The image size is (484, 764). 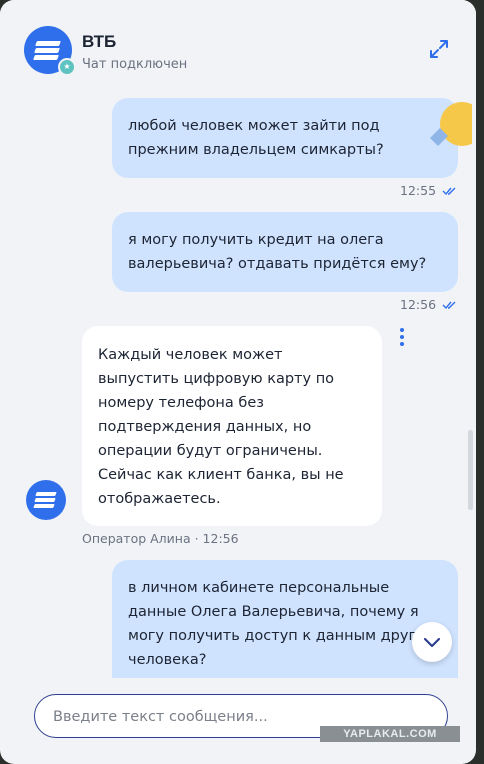 I want to click on operator-meta: Оператор Алина · 12:56, so click(x=160, y=538).